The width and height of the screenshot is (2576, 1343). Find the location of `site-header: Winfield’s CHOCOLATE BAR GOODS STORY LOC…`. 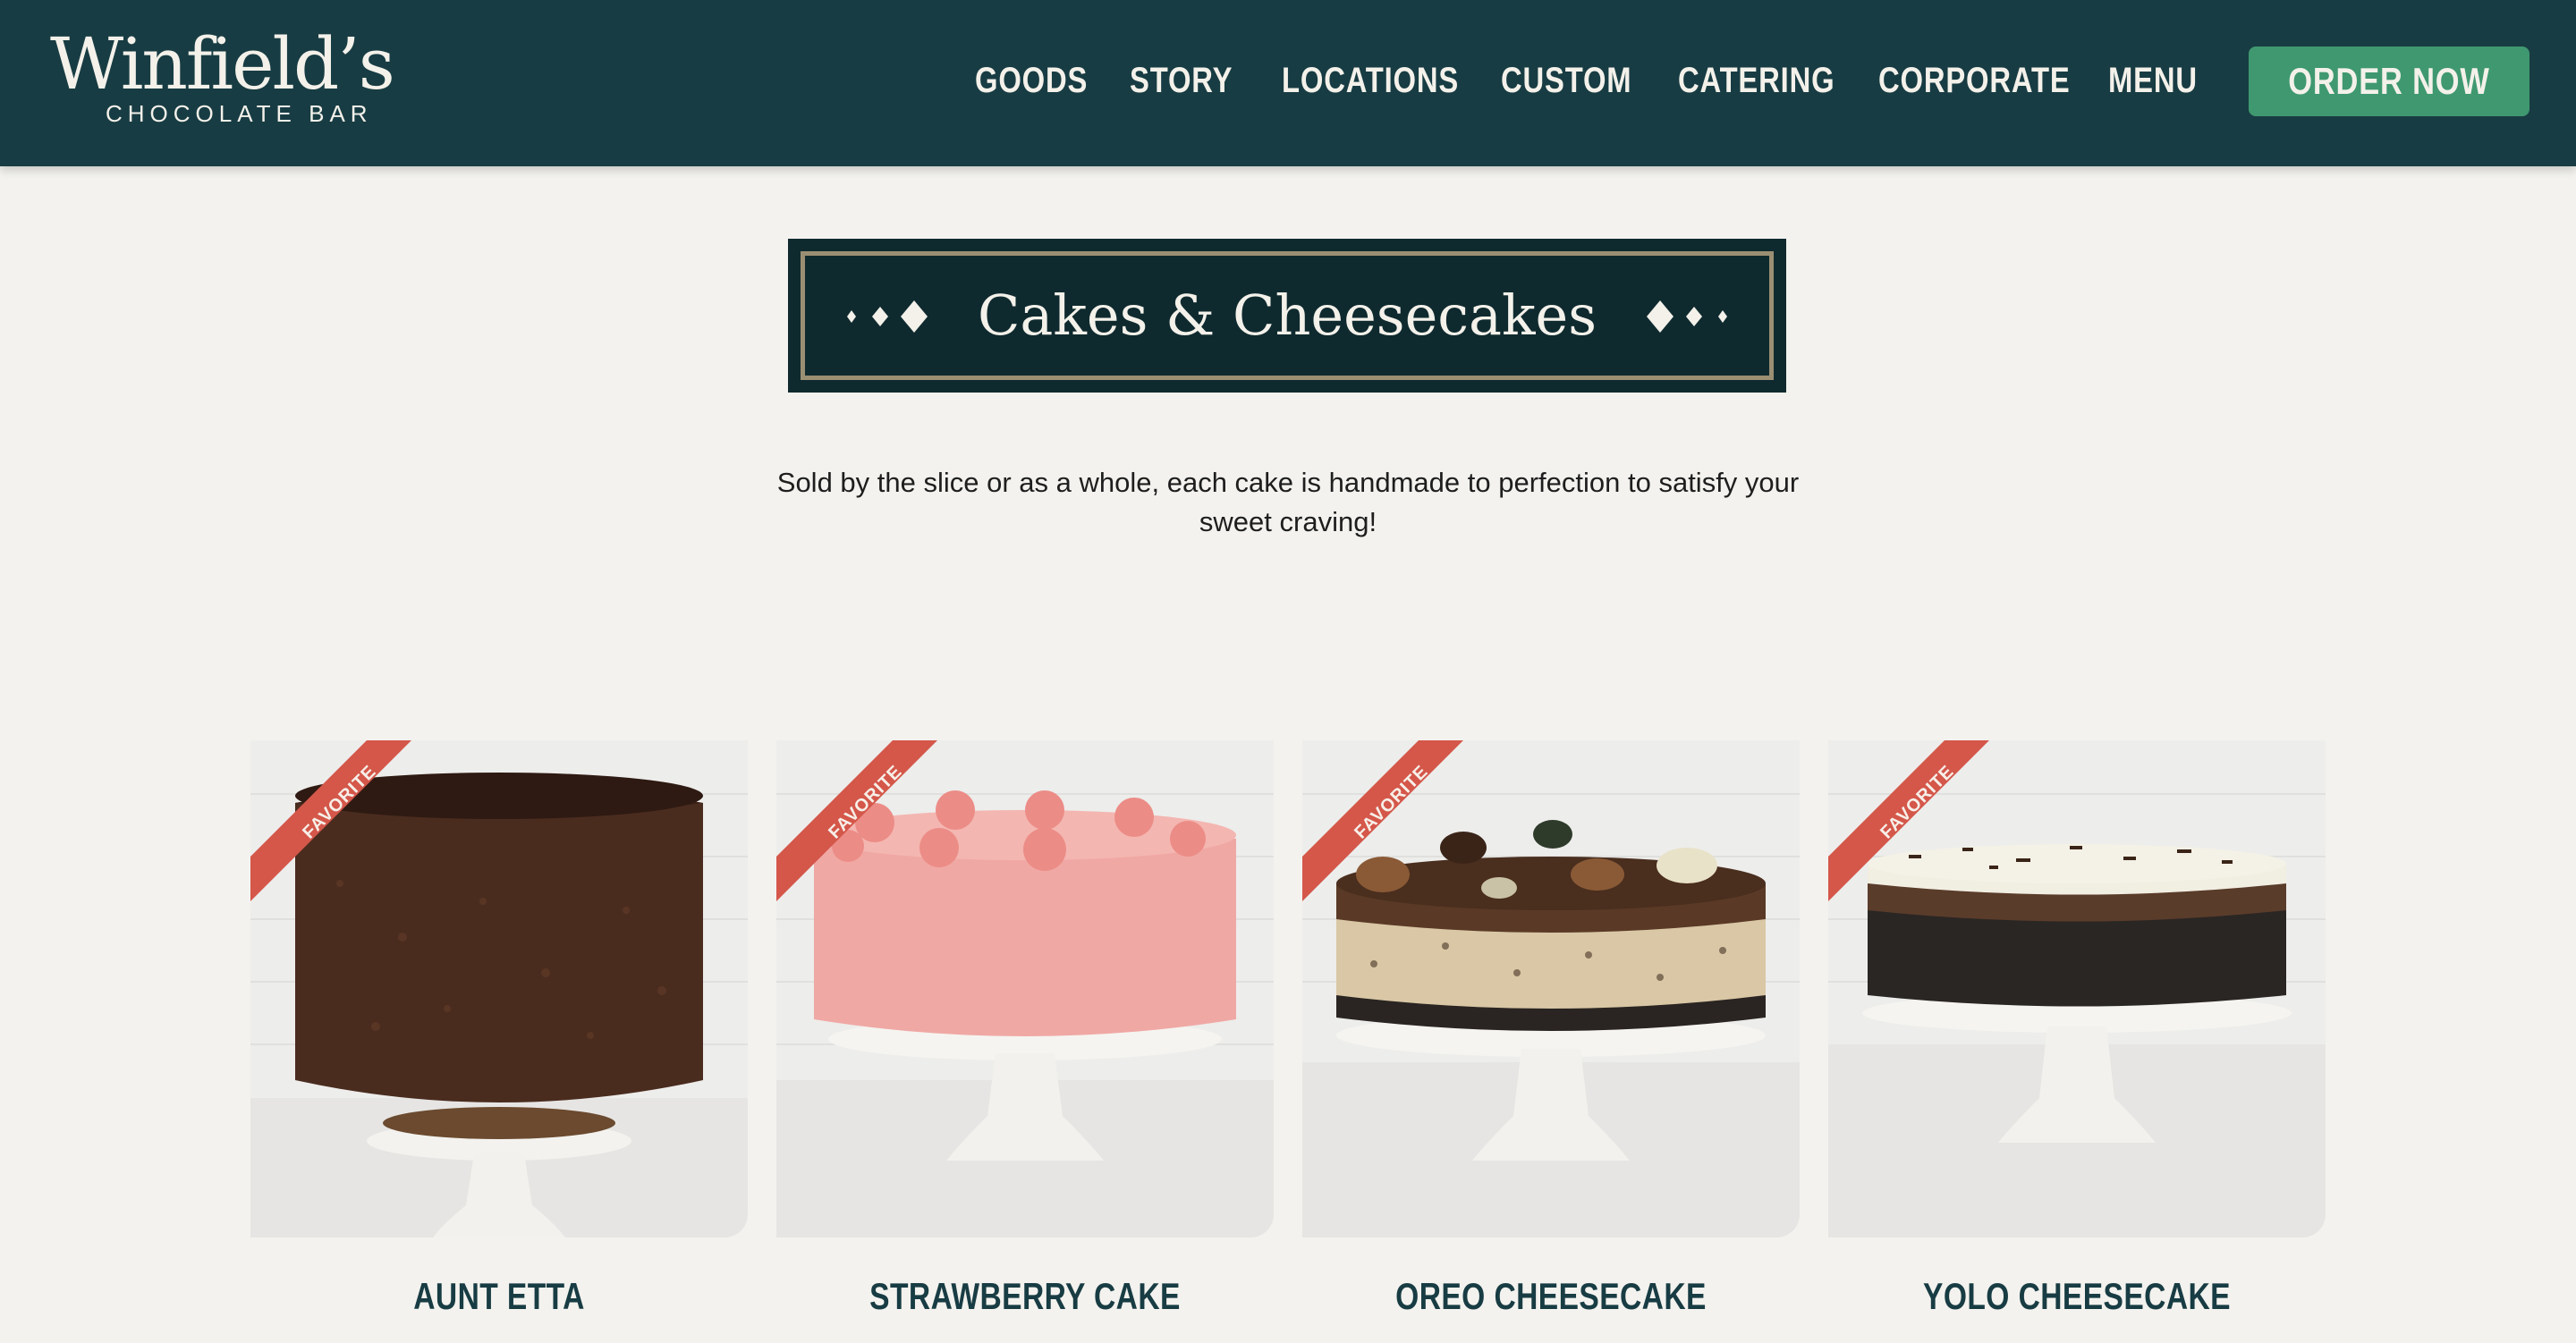

site-header: Winfield’s CHOCOLATE BAR GOODS STORY LOC… is located at coordinates (1288, 83).